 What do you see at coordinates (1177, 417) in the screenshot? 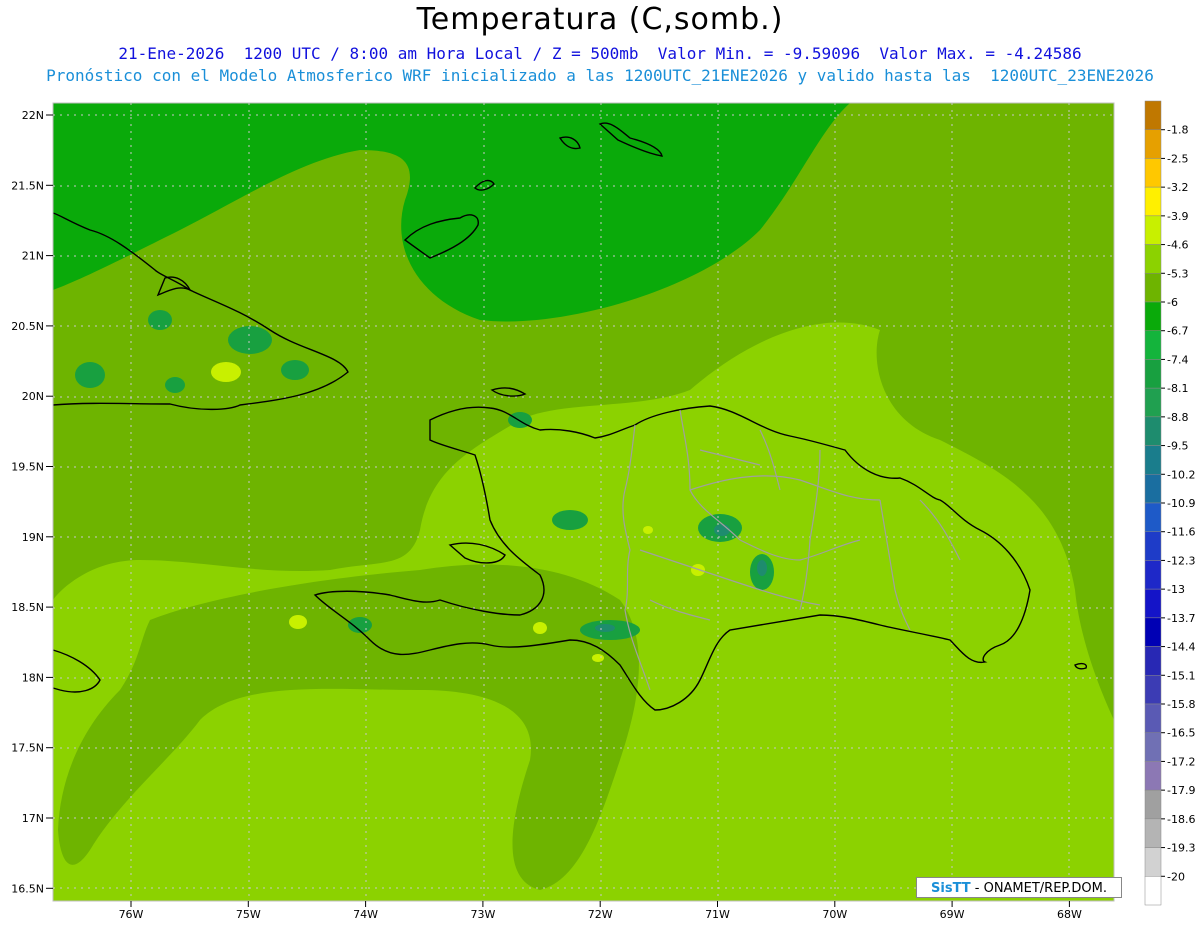
I see `legend-label: -8.8` at bounding box center [1177, 417].